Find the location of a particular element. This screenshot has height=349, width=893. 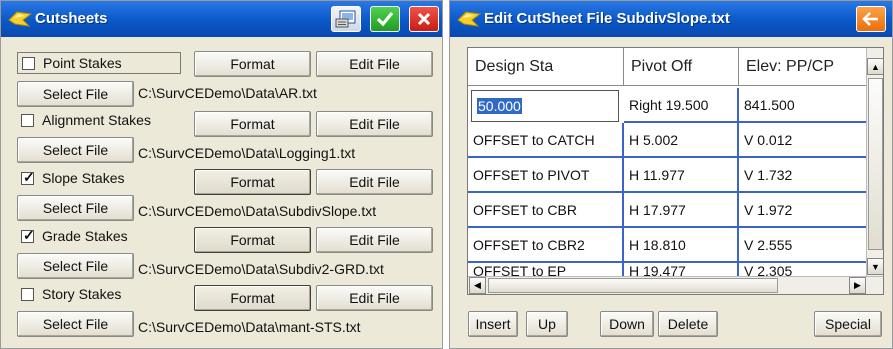

story-stakes-row: Story Stakes Format Edit File is located at coordinates (222, 296).